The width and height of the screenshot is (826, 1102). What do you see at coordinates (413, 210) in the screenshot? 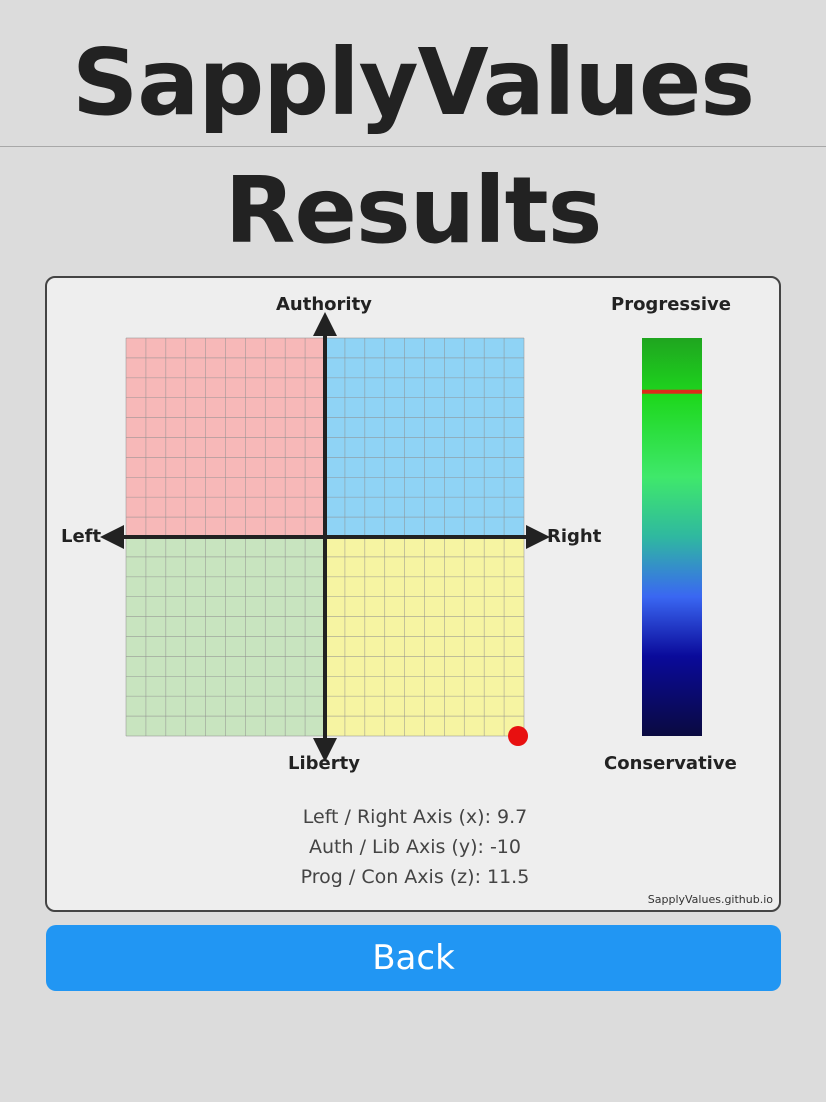
I see `page-subtitle: Results` at bounding box center [413, 210].